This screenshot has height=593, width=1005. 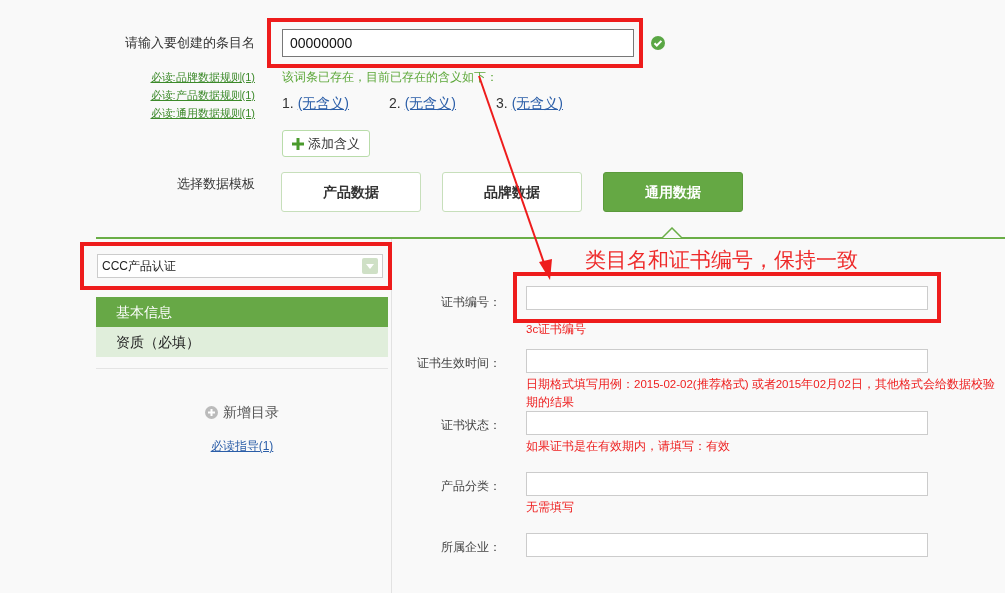 What do you see at coordinates (470, 302) in the screenshot?
I see `field-label: 证书编号：` at bounding box center [470, 302].